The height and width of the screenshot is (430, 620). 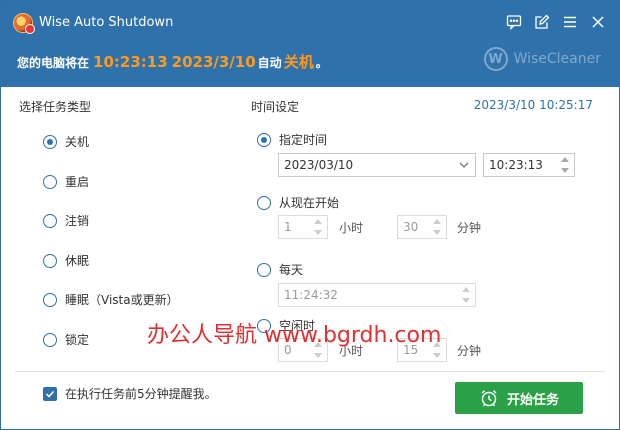 I want to click on close-icon, so click(x=598, y=22).